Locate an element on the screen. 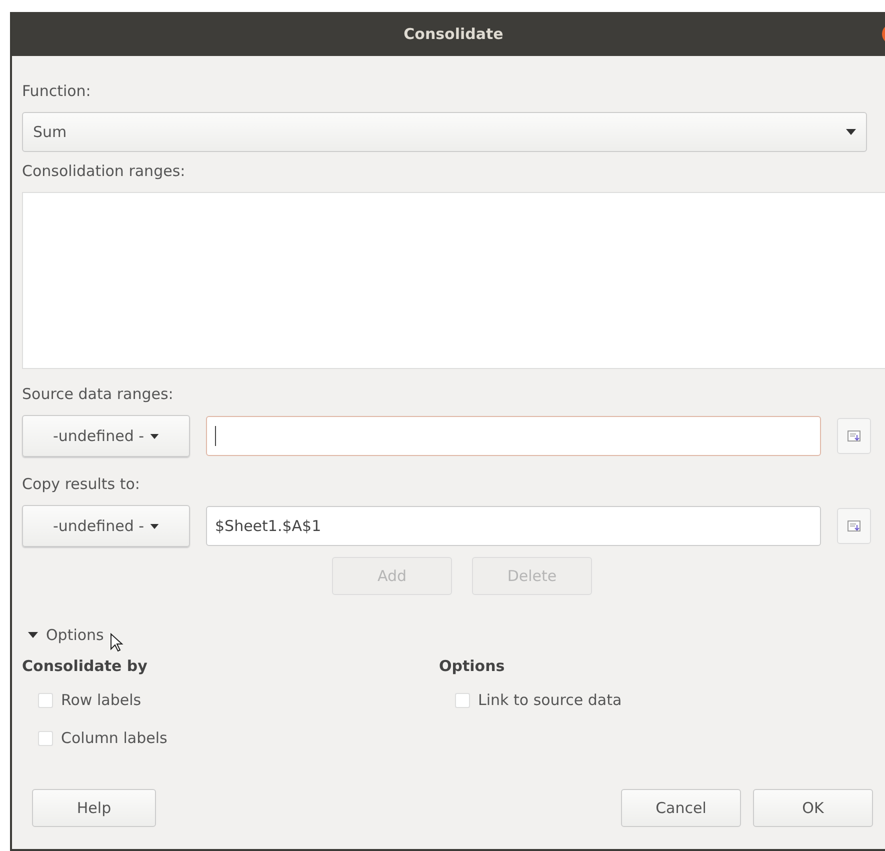  window-title: Consolidate is located at coordinates (454, 34).